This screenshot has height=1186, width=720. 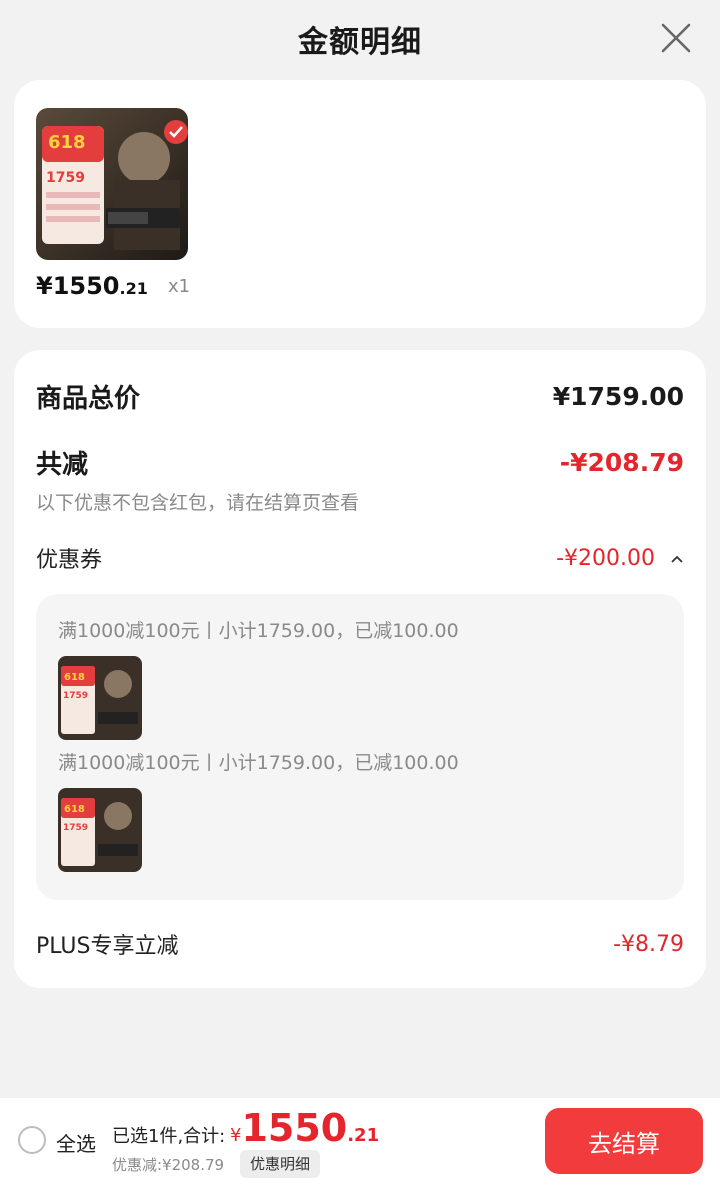 I want to click on modal-header: 金额明细, so click(x=360, y=39).